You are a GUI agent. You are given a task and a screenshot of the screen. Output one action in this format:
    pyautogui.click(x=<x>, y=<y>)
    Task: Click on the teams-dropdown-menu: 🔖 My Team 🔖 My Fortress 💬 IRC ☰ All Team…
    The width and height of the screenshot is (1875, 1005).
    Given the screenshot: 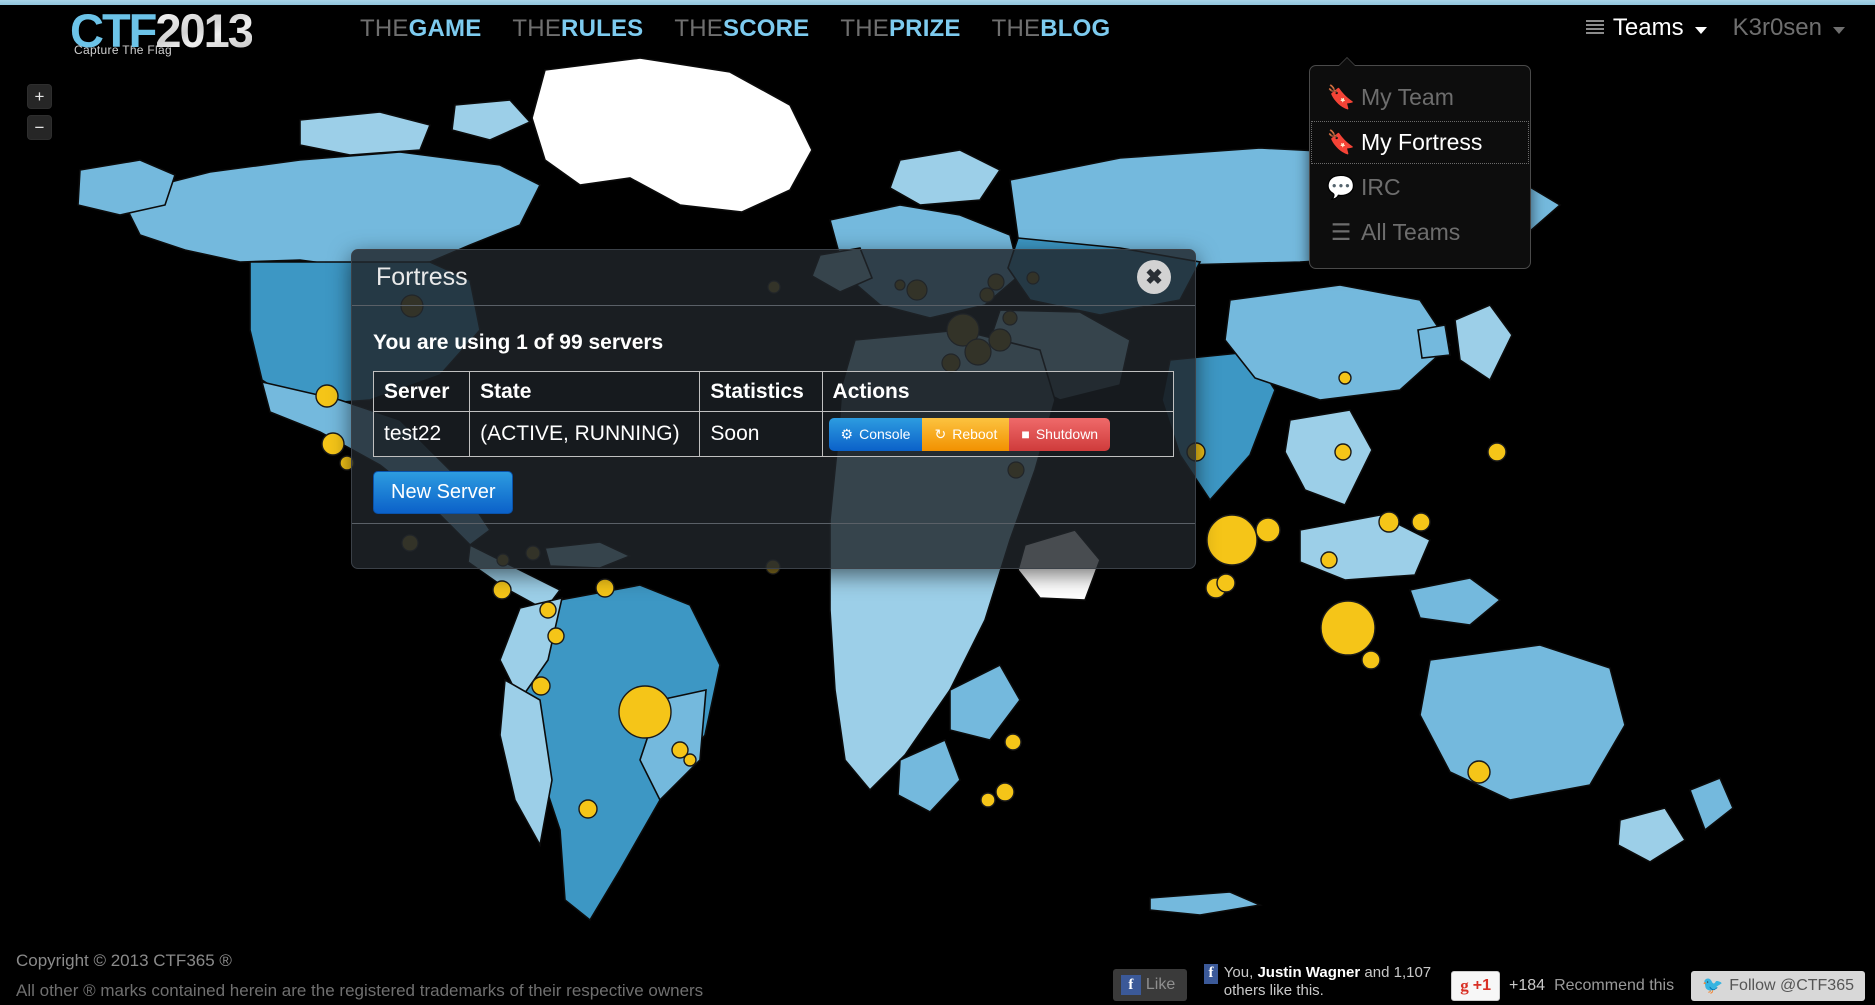 What is the action you would take?
    pyautogui.click(x=1420, y=163)
    